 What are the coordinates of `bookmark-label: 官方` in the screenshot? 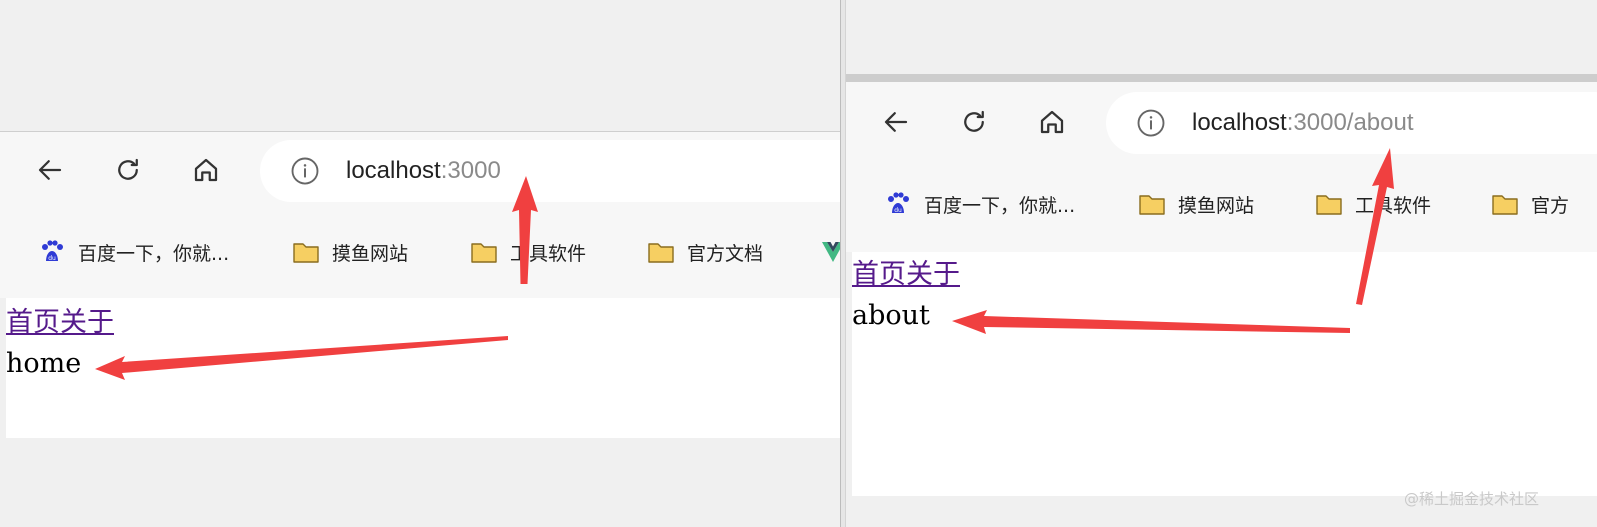 It's located at (1550, 205).